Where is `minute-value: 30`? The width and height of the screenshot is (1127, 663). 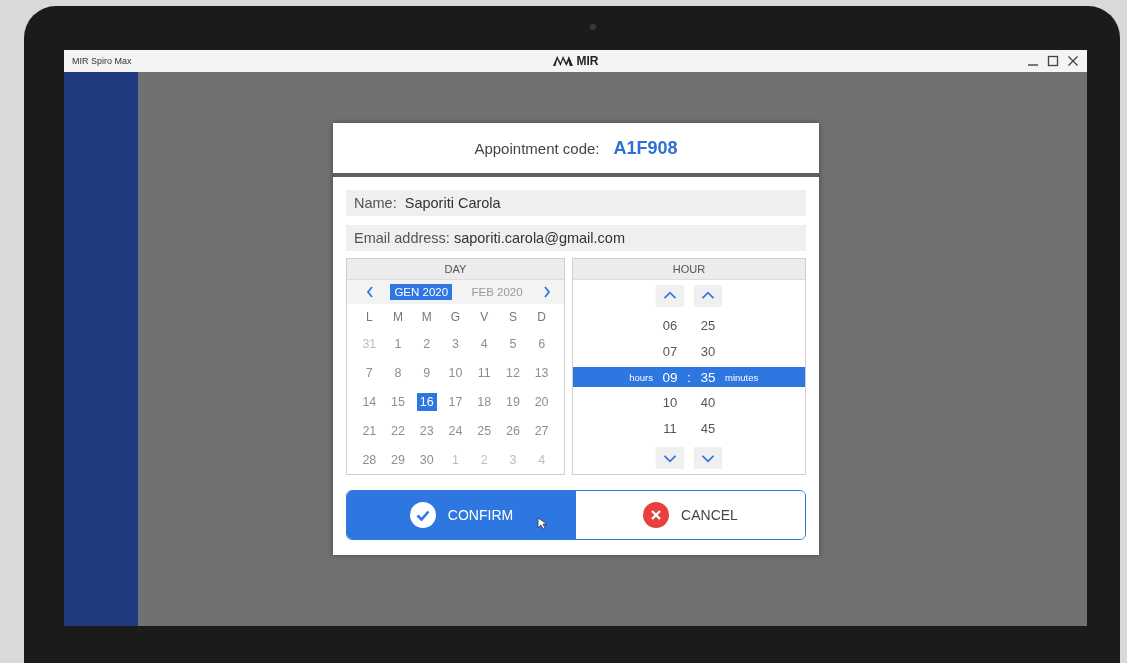
minute-value: 30 is located at coordinates (708, 351).